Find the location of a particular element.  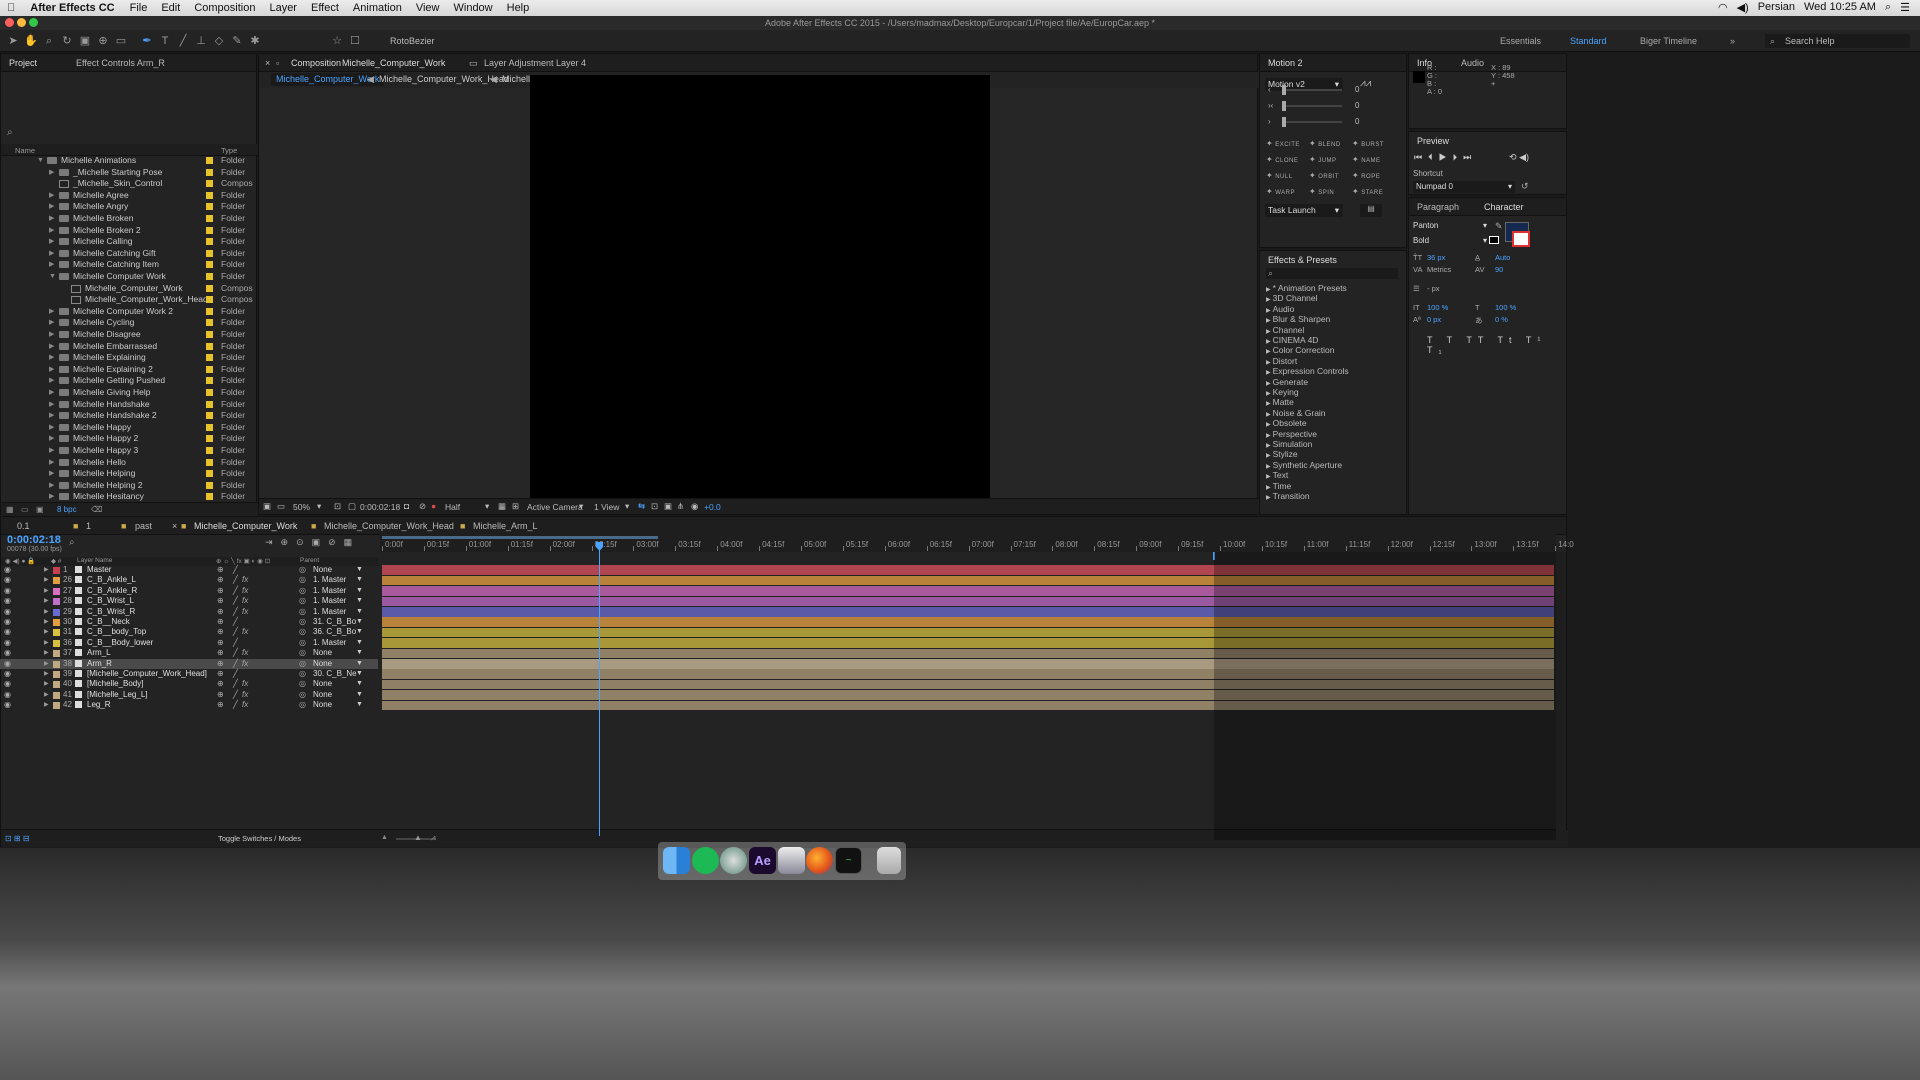

play-icon: ▶ is located at coordinates (1446, 157).